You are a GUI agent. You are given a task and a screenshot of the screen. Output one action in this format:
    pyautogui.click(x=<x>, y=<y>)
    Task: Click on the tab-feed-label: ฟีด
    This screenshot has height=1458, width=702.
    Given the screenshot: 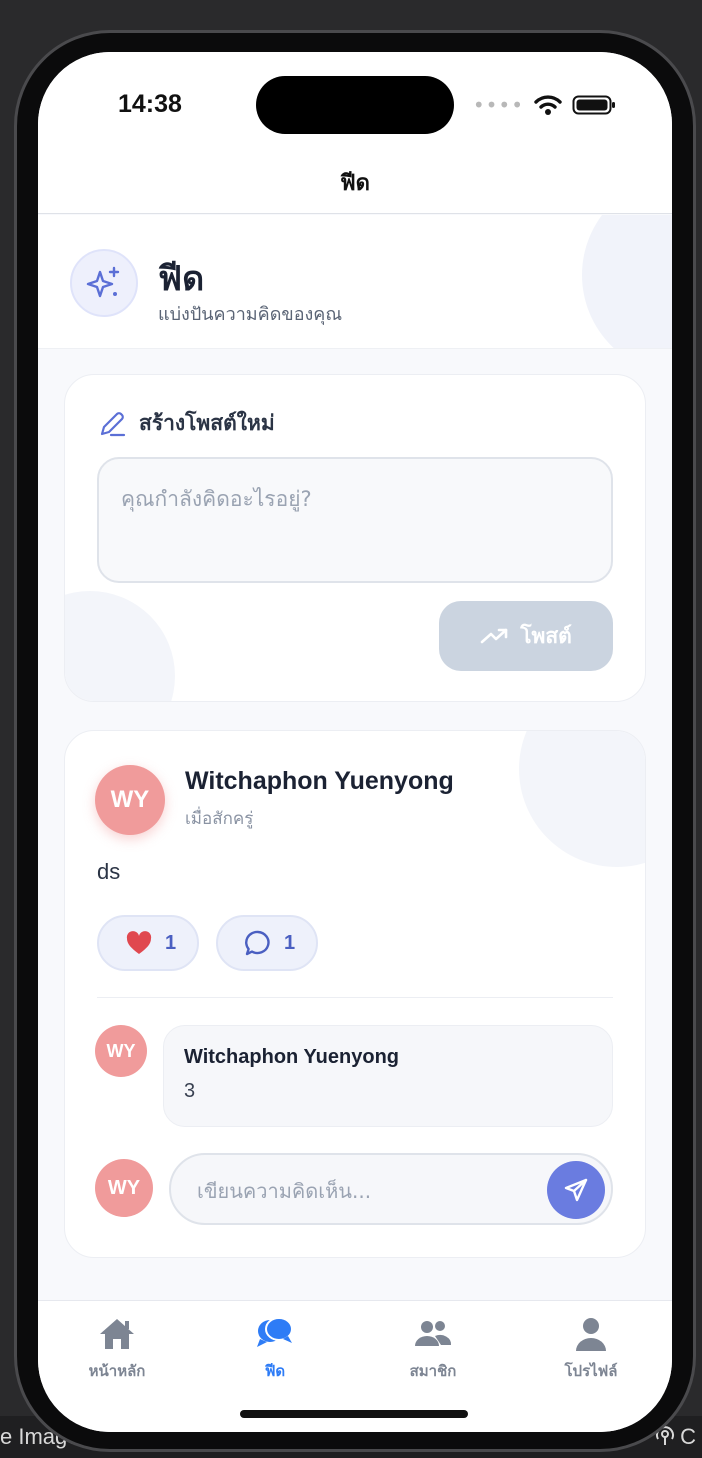 What is the action you would take?
    pyautogui.click(x=275, y=1371)
    